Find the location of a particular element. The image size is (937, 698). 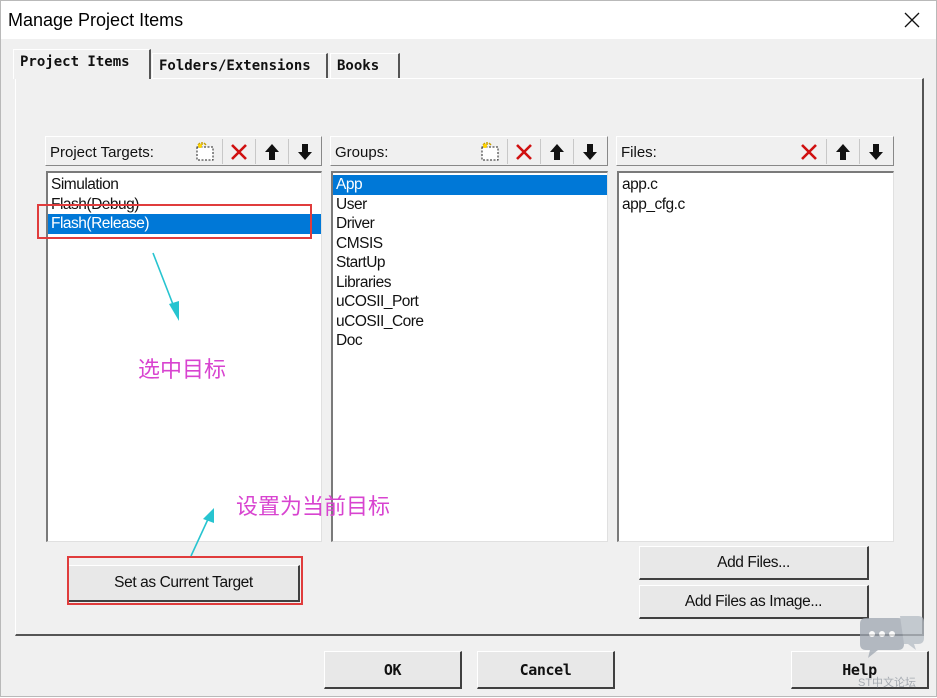

list-item: uCOSII_Port is located at coordinates (470, 302).